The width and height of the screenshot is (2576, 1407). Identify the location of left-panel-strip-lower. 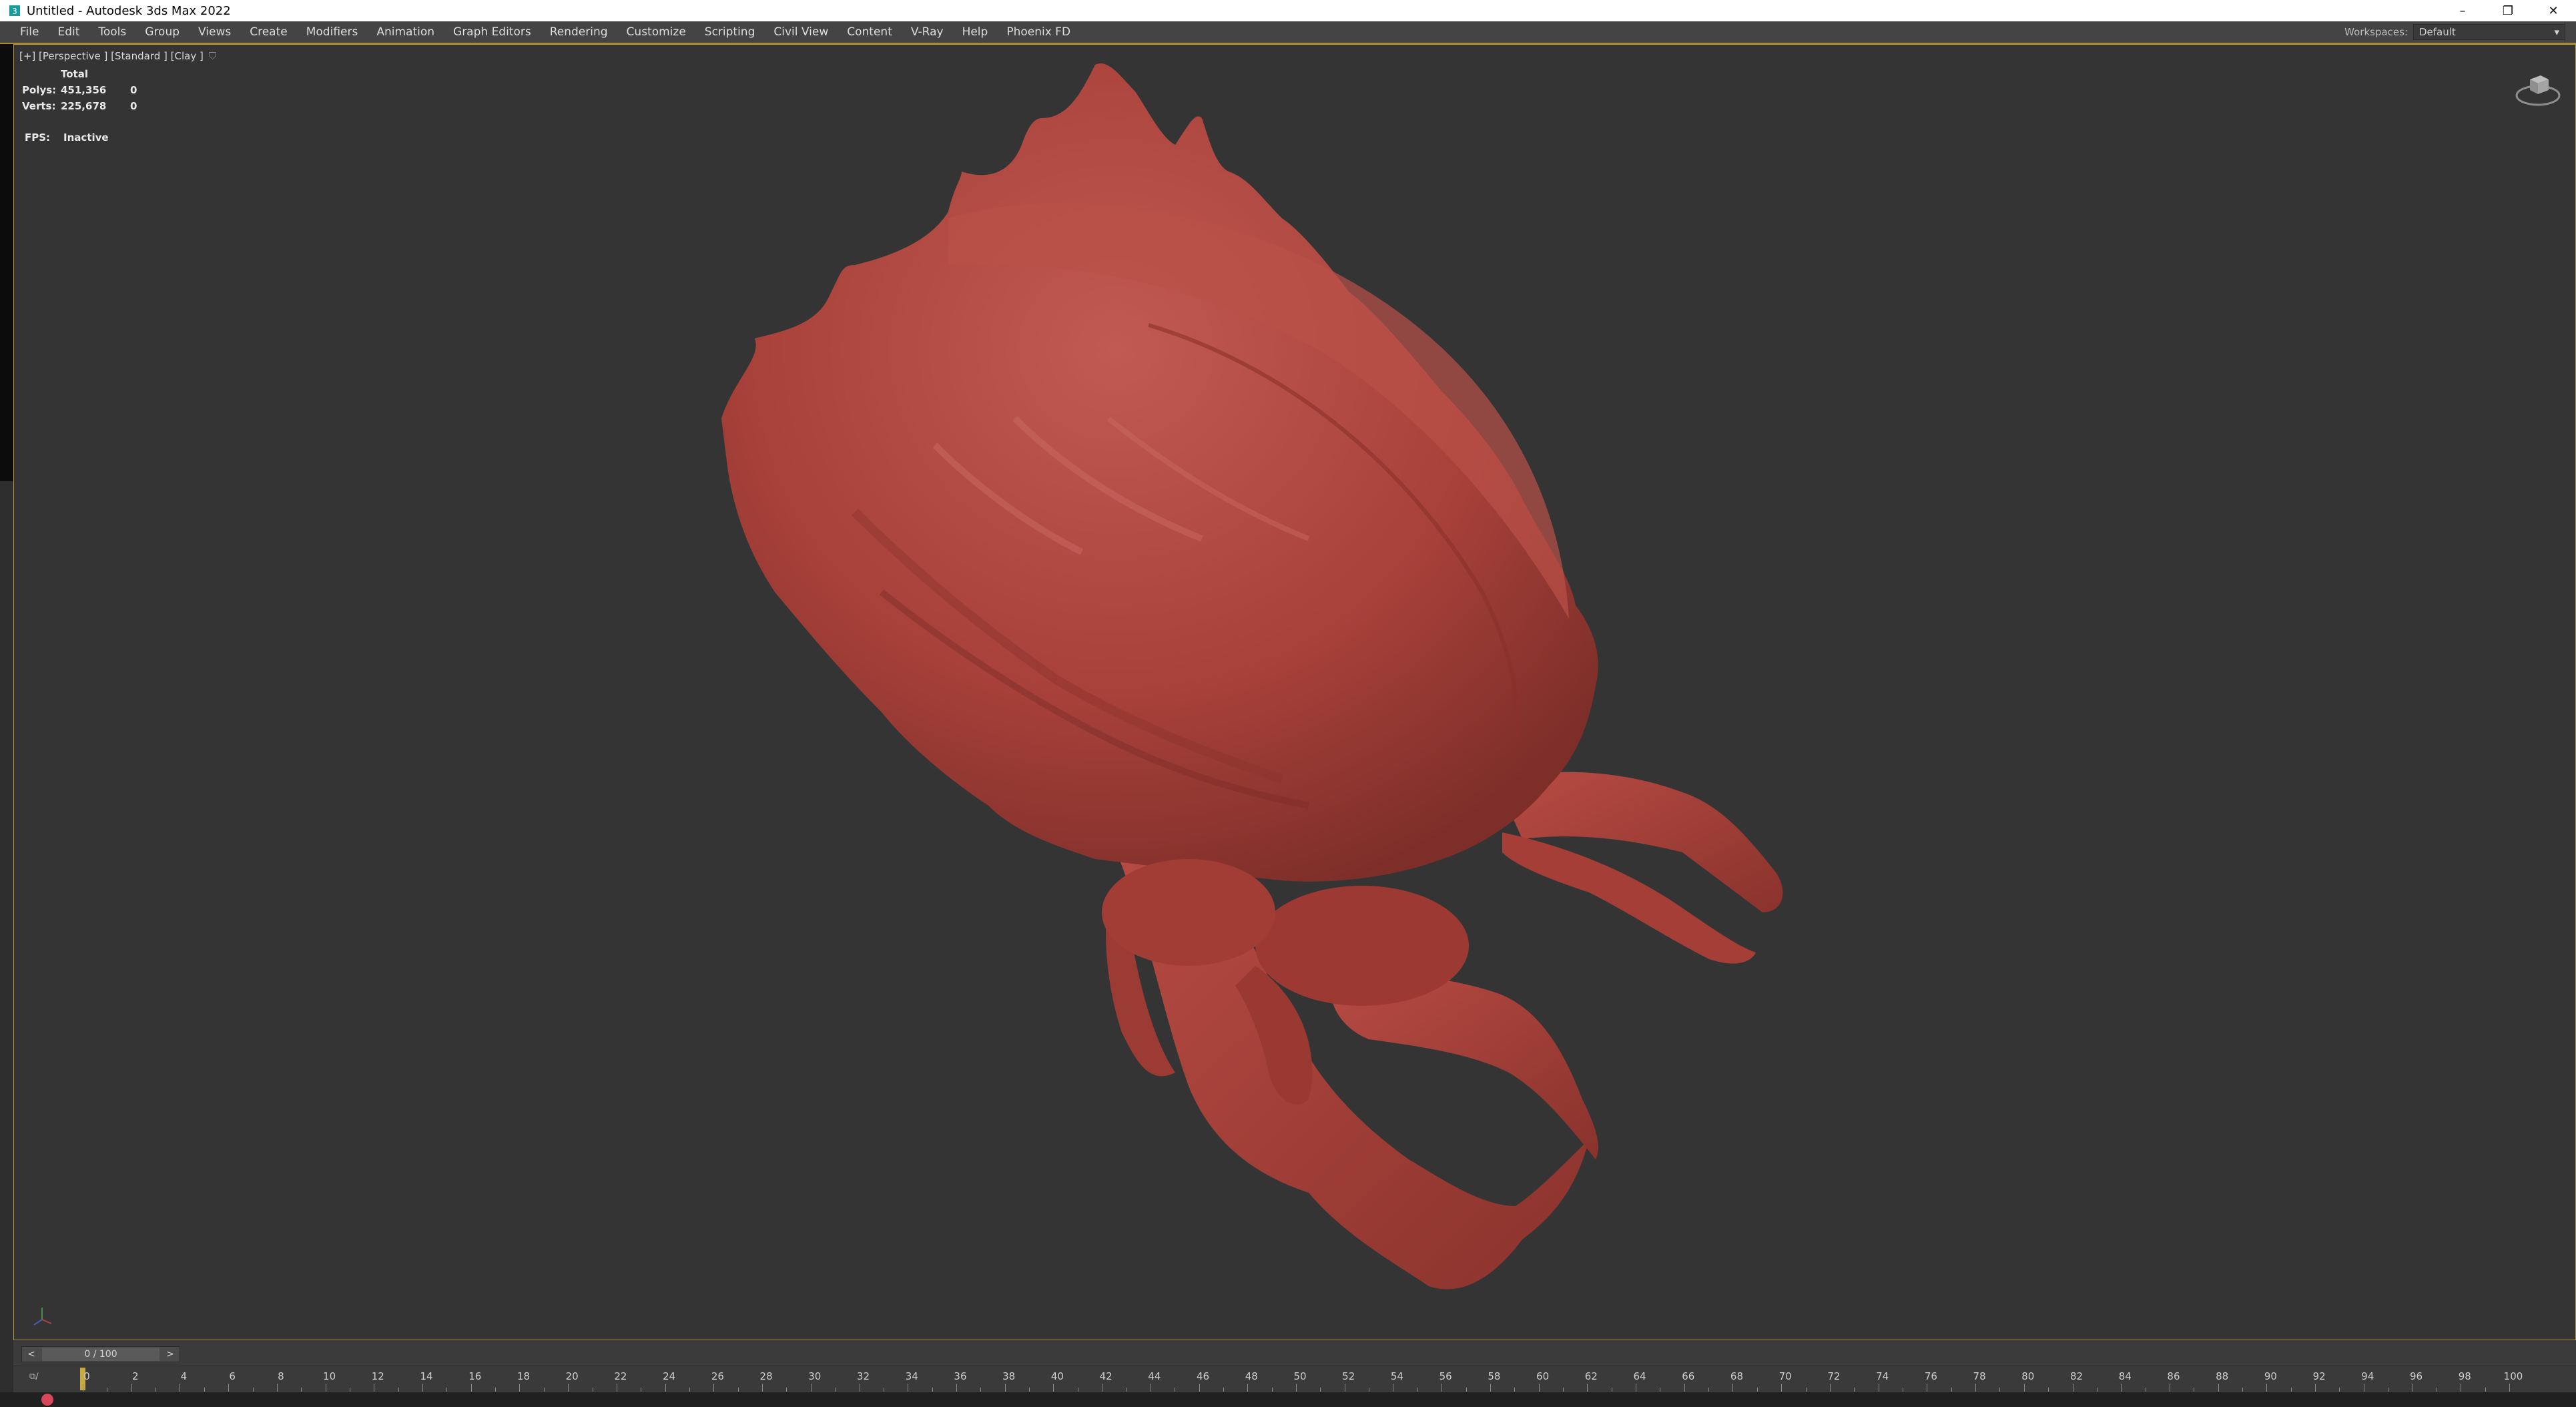
(7, 944).